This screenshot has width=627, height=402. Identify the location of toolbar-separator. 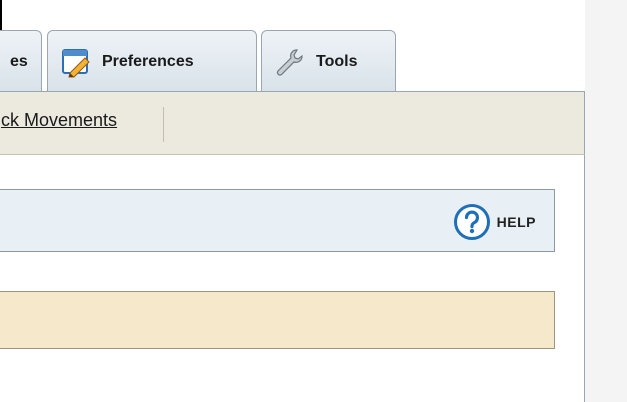
(163, 124).